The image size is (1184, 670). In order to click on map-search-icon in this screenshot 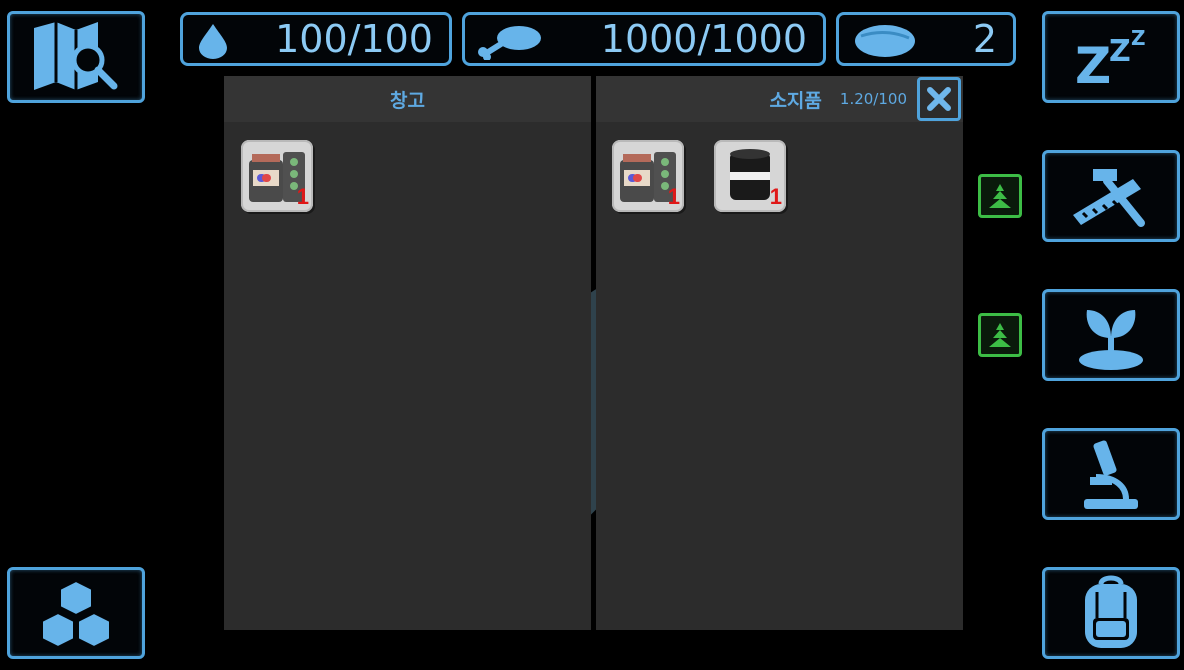, I will do `click(76, 56)`.